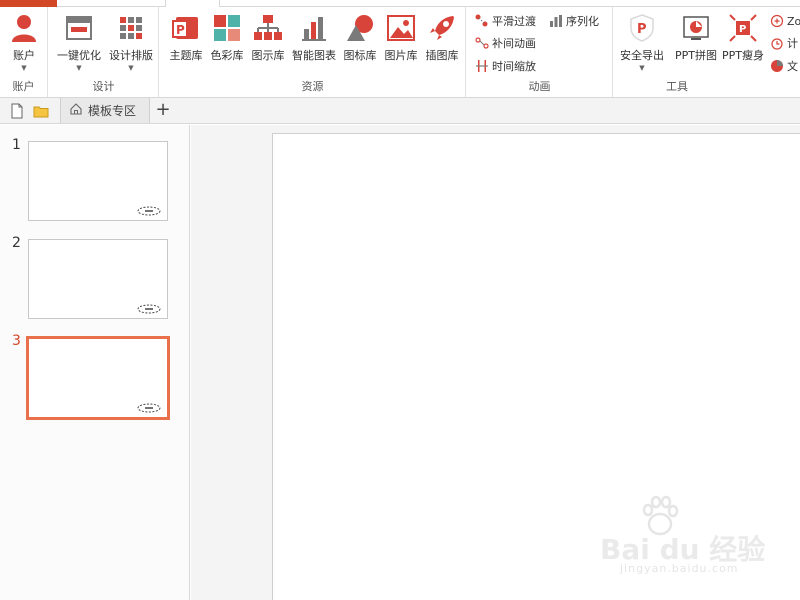 The image size is (800, 600). I want to click on theme-icon: P, so click(186, 28).